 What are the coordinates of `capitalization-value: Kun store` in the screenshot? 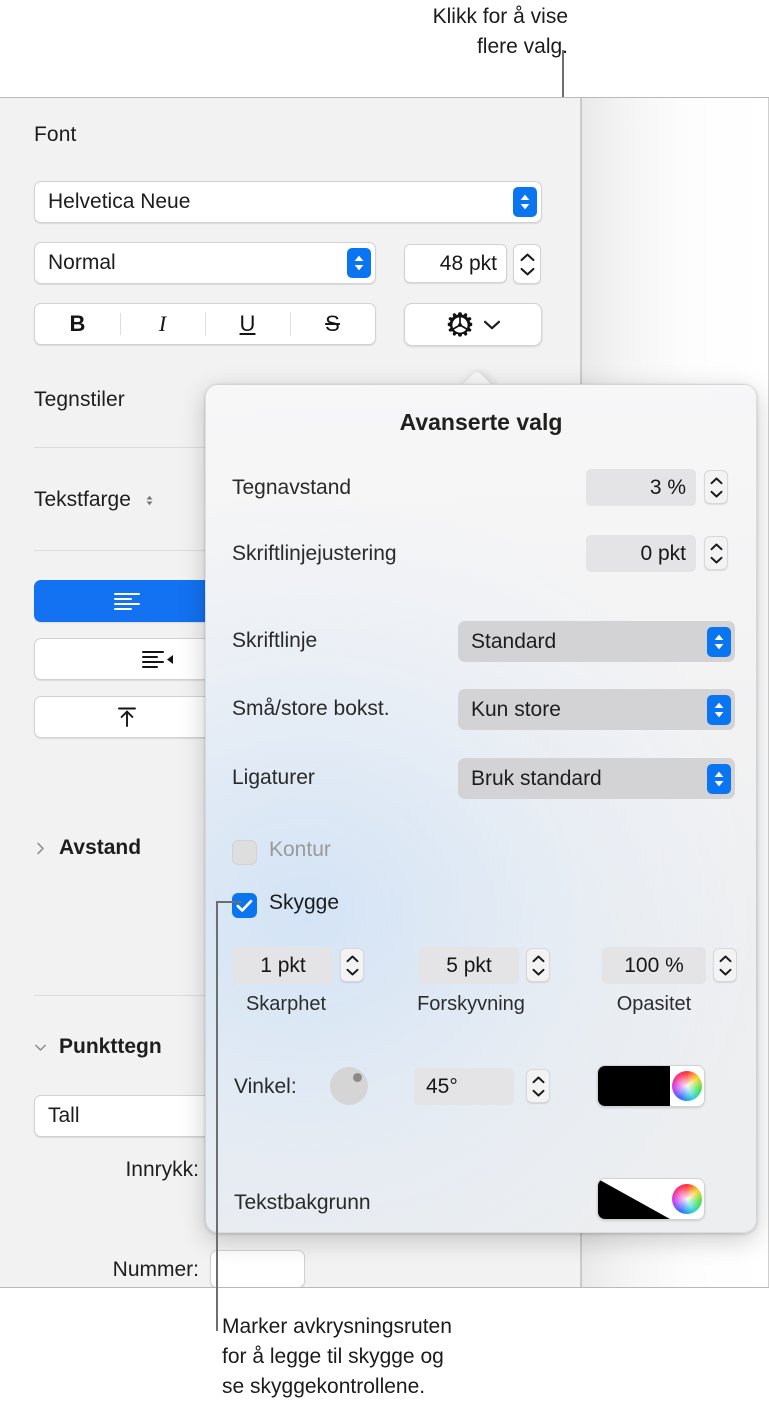 It's located at (516, 709).